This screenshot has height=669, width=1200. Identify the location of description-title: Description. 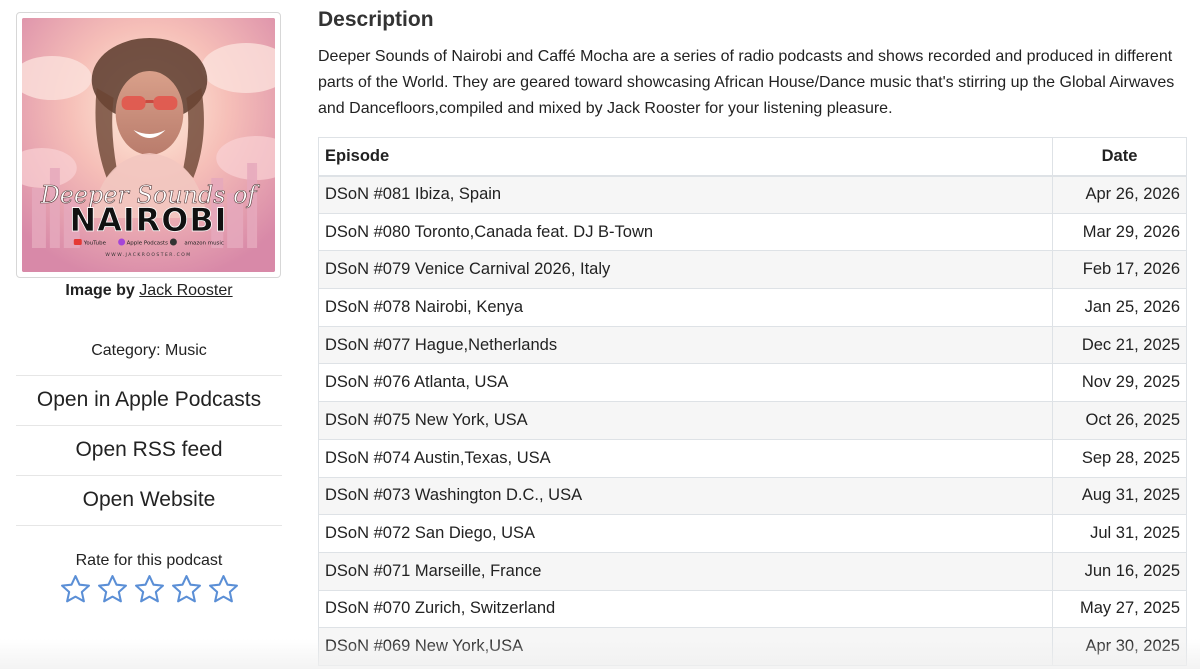
(376, 19).